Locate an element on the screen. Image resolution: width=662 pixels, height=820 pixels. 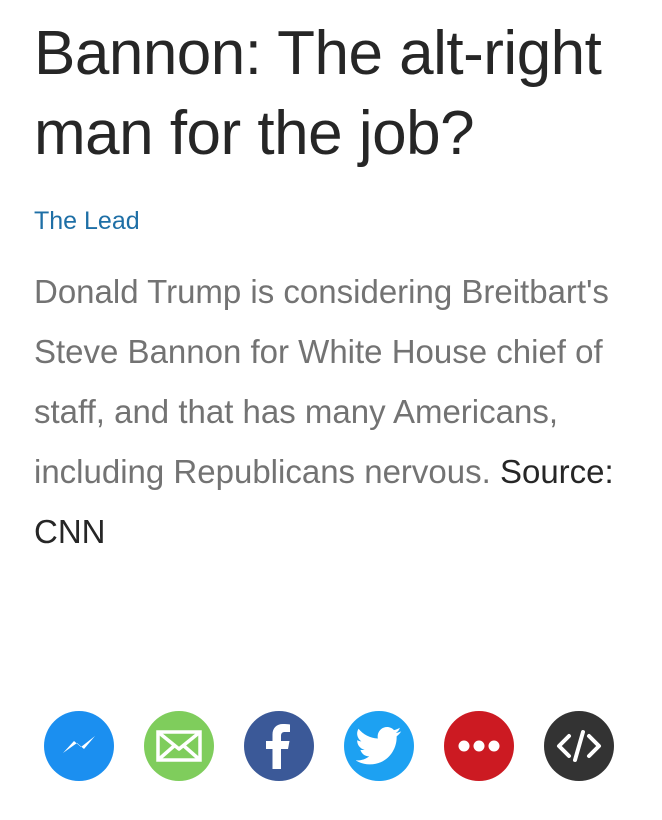
twitter-bird-icon is located at coordinates (379, 746).